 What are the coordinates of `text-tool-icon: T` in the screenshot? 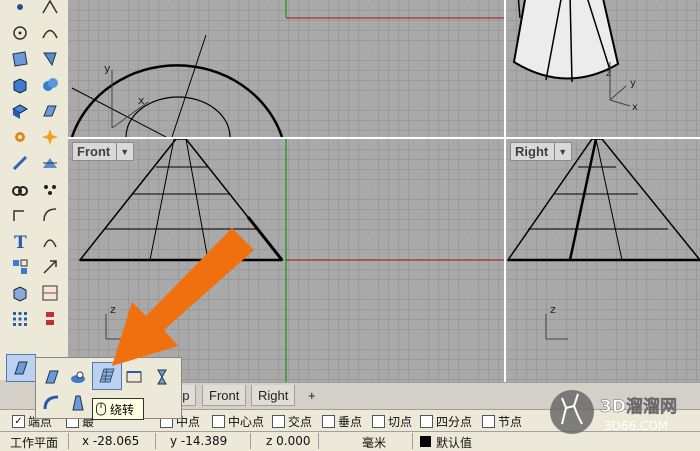 It's located at (20, 241).